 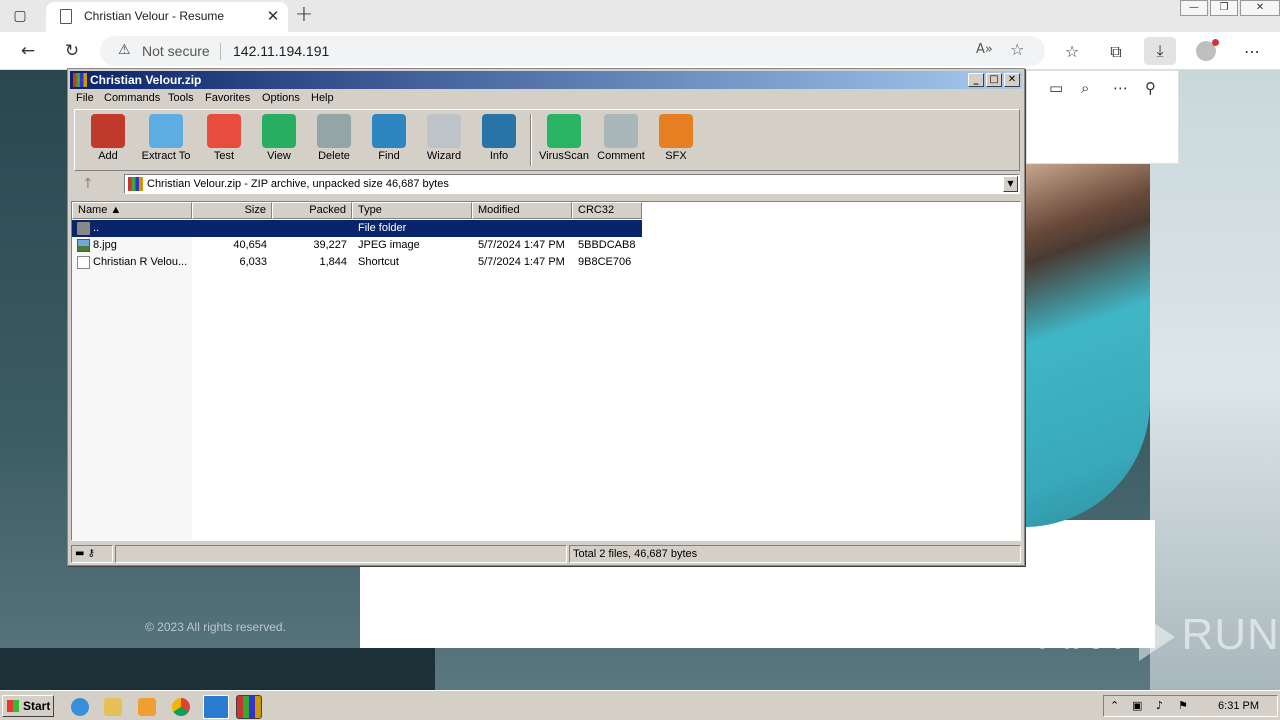 What do you see at coordinates (1010, 184) in the screenshot?
I see `chevron-down-icon: ▼` at bounding box center [1010, 184].